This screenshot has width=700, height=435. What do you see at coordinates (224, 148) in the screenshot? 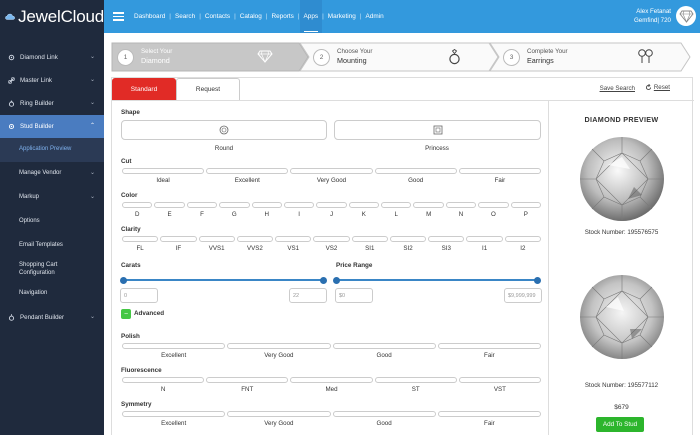
I see `shape-round-label: Round` at bounding box center [224, 148].